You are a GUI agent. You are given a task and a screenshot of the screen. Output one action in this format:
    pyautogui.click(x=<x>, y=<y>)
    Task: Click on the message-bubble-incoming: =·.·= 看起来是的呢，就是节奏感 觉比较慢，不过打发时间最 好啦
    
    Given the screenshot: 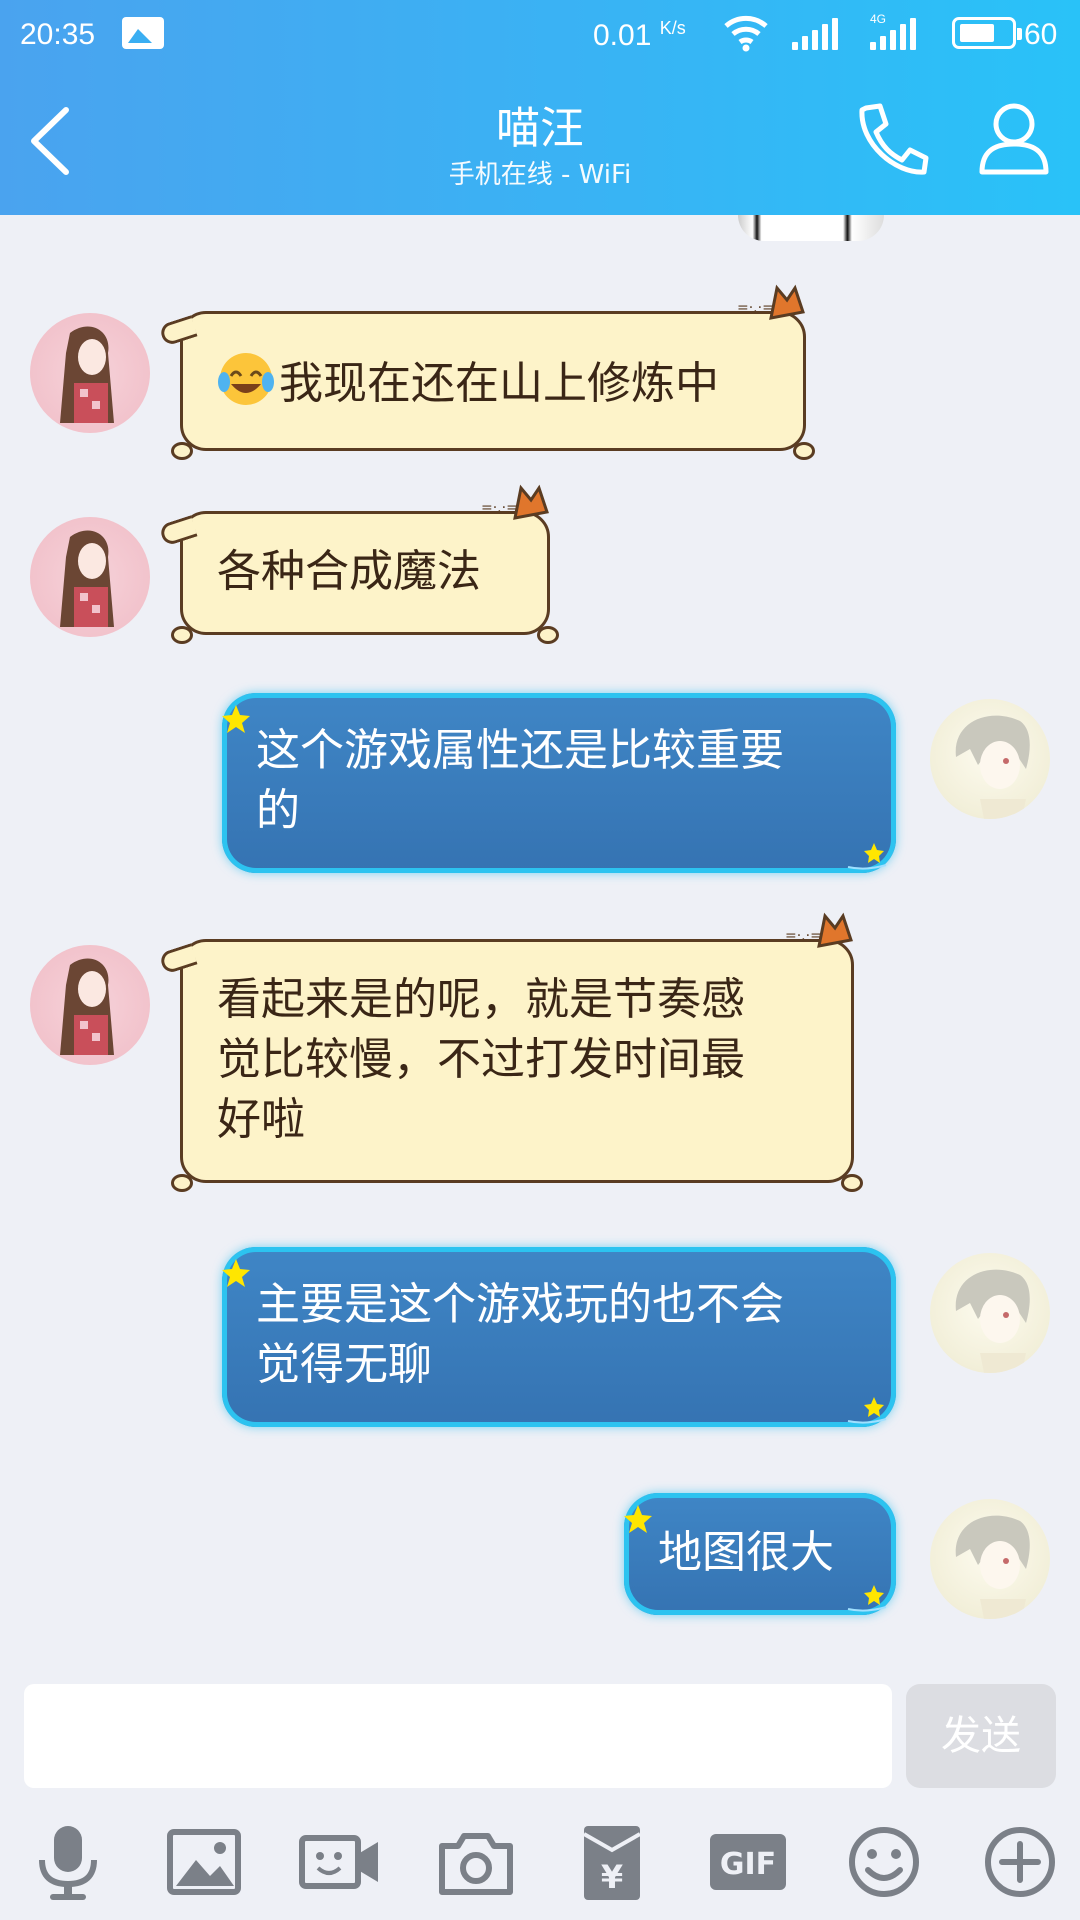 What is the action you would take?
    pyautogui.click(x=510, y=1052)
    